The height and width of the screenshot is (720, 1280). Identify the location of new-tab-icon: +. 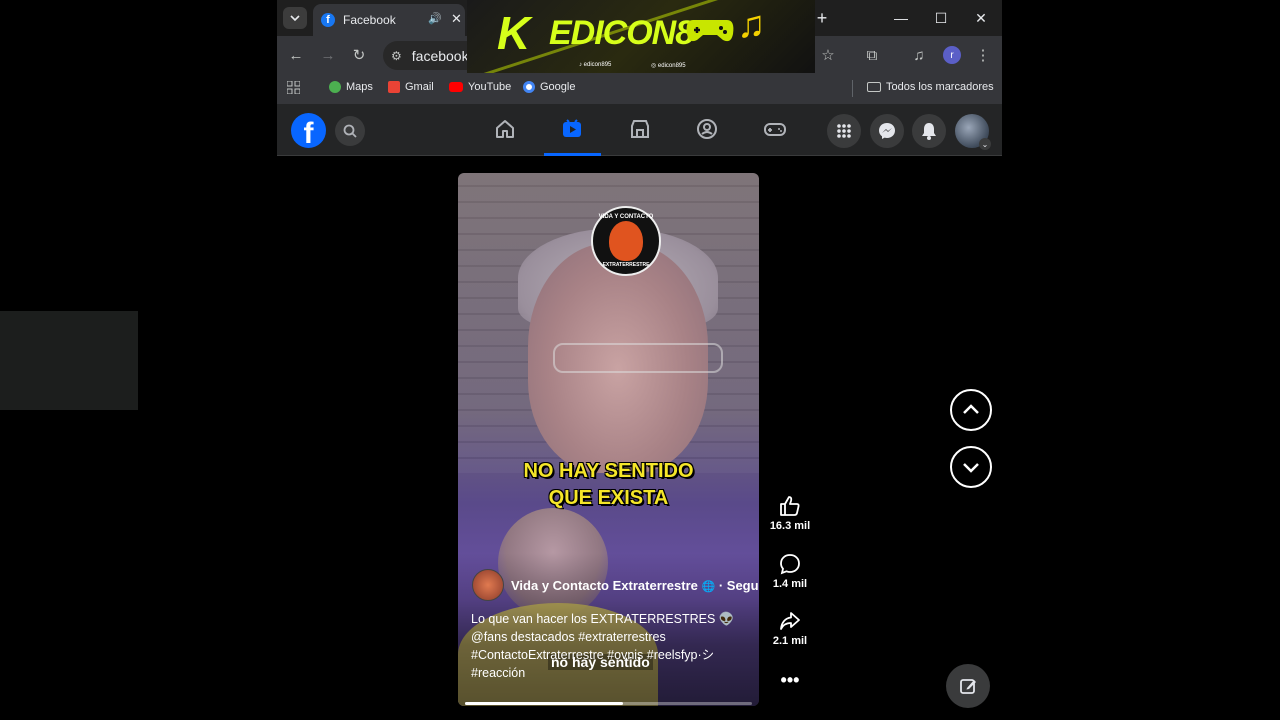
(822, 18).